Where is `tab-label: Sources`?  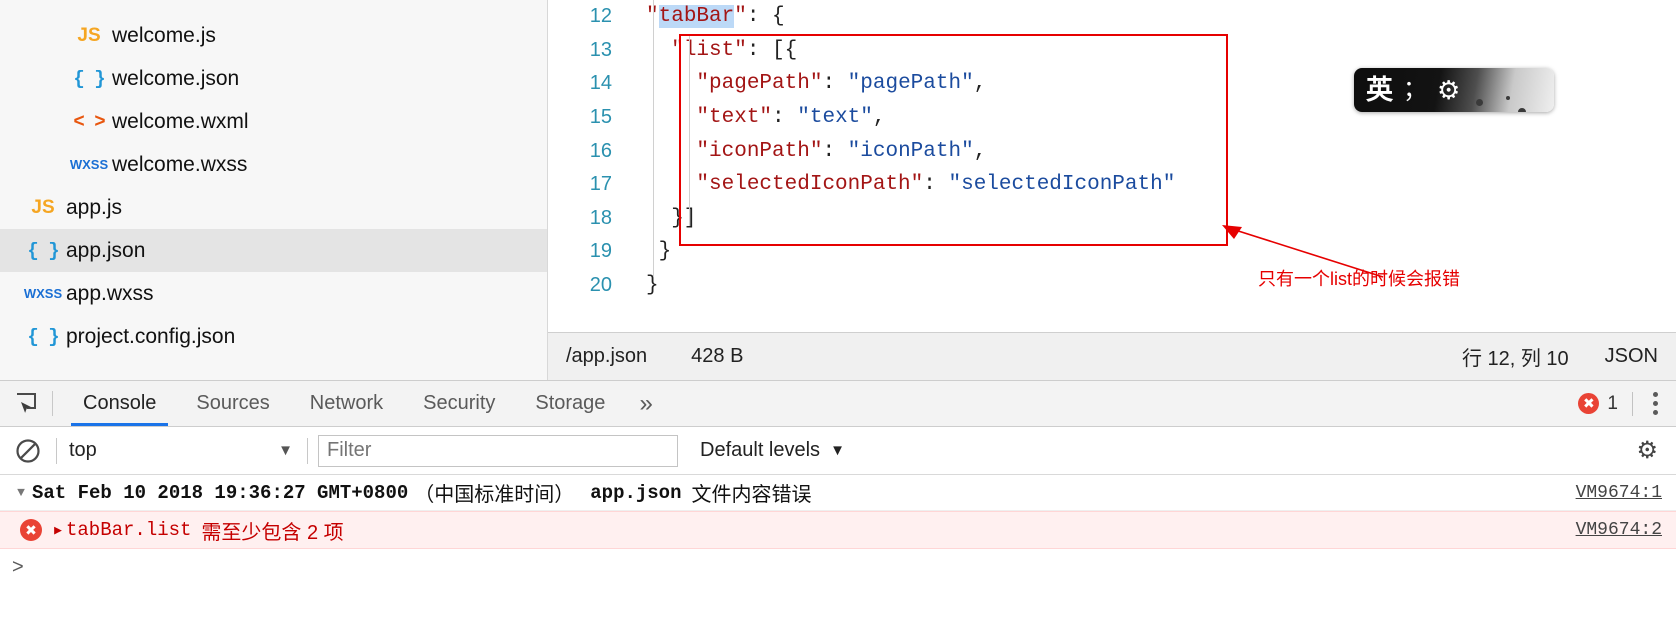
tab-label: Sources is located at coordinates (233, 403).